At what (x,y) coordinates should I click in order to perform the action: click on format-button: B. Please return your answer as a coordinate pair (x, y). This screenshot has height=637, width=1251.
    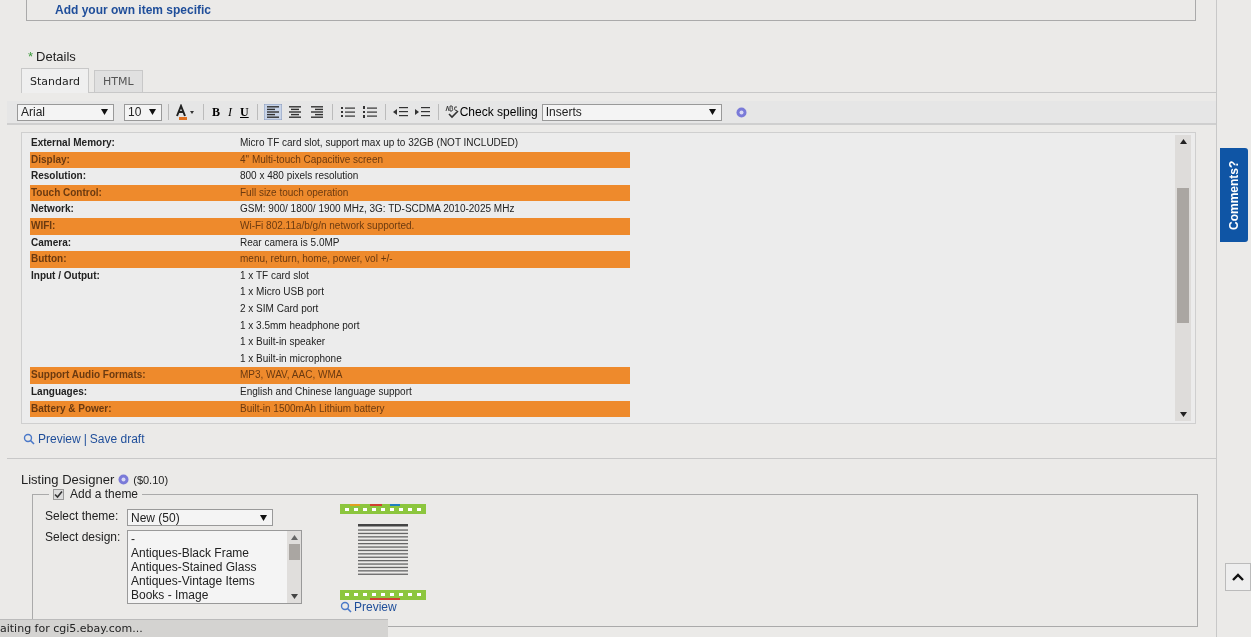
    Looking at the image, I should click on (216, 112).